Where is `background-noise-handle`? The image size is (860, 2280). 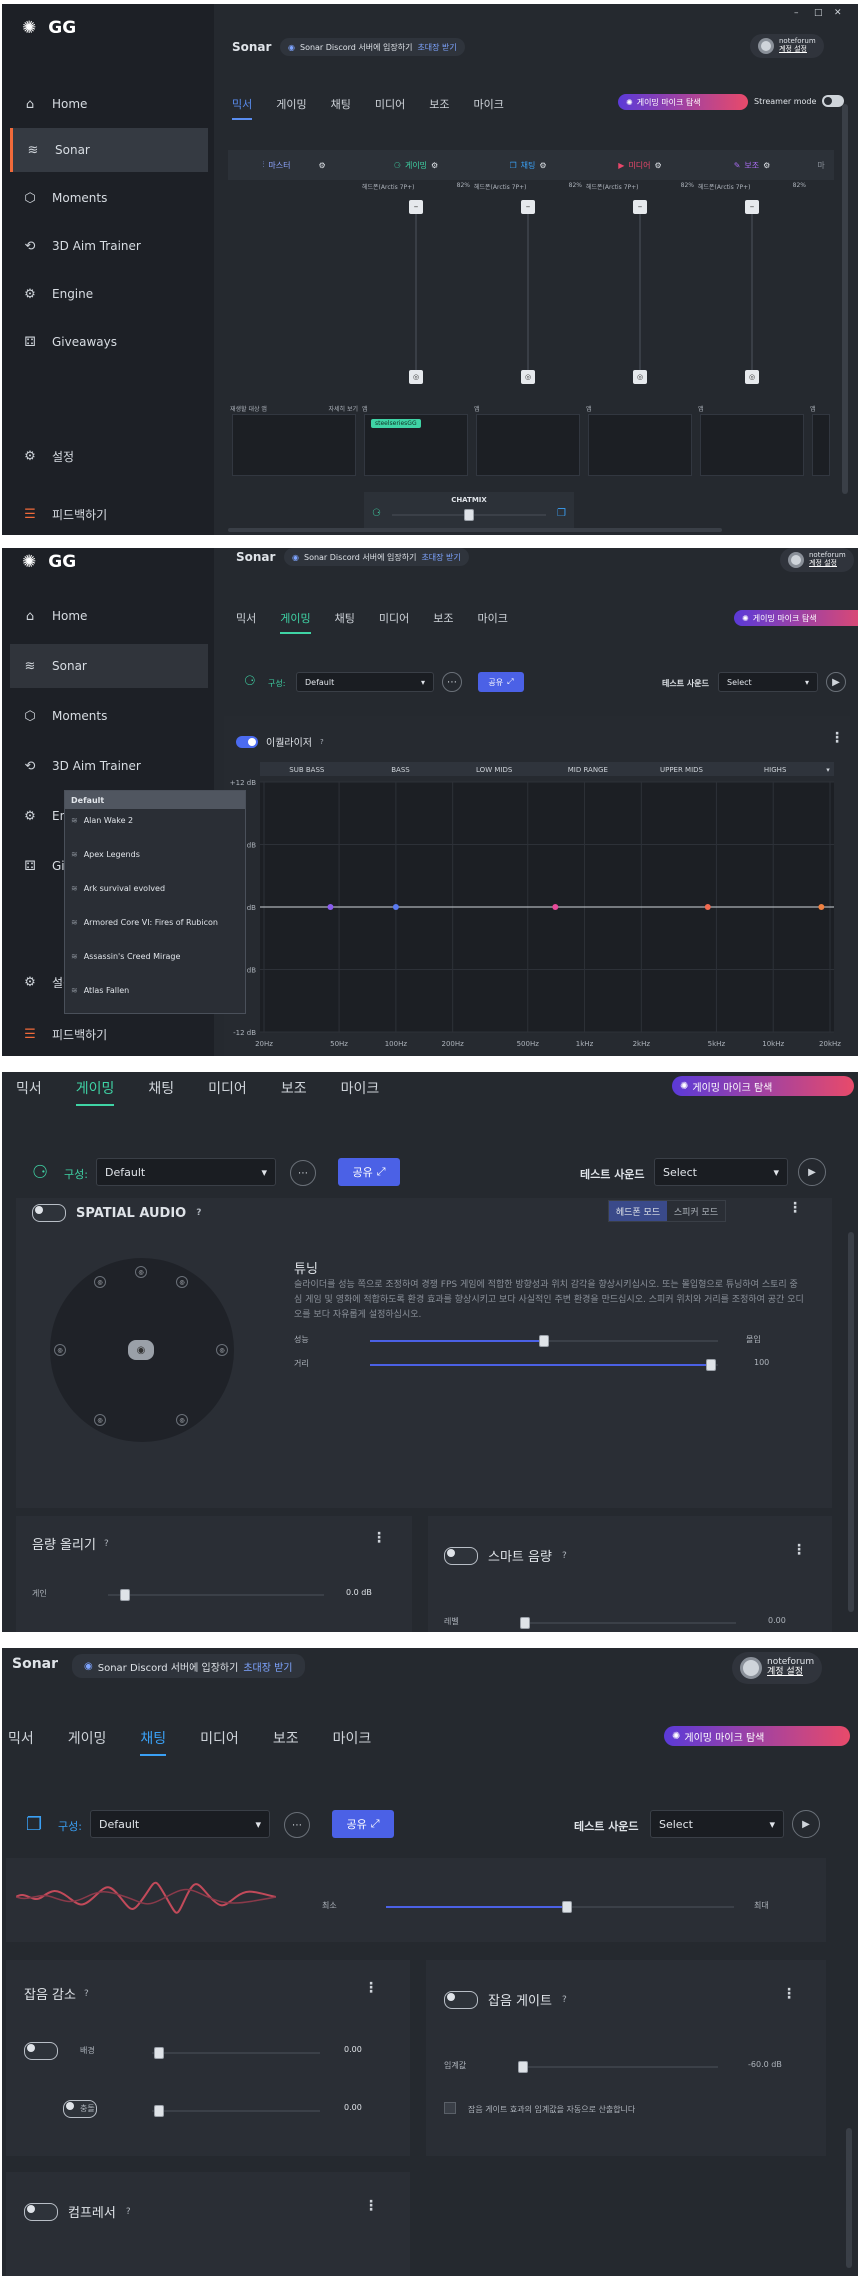
background-noise-handle is located at coordinates (159, 2053).